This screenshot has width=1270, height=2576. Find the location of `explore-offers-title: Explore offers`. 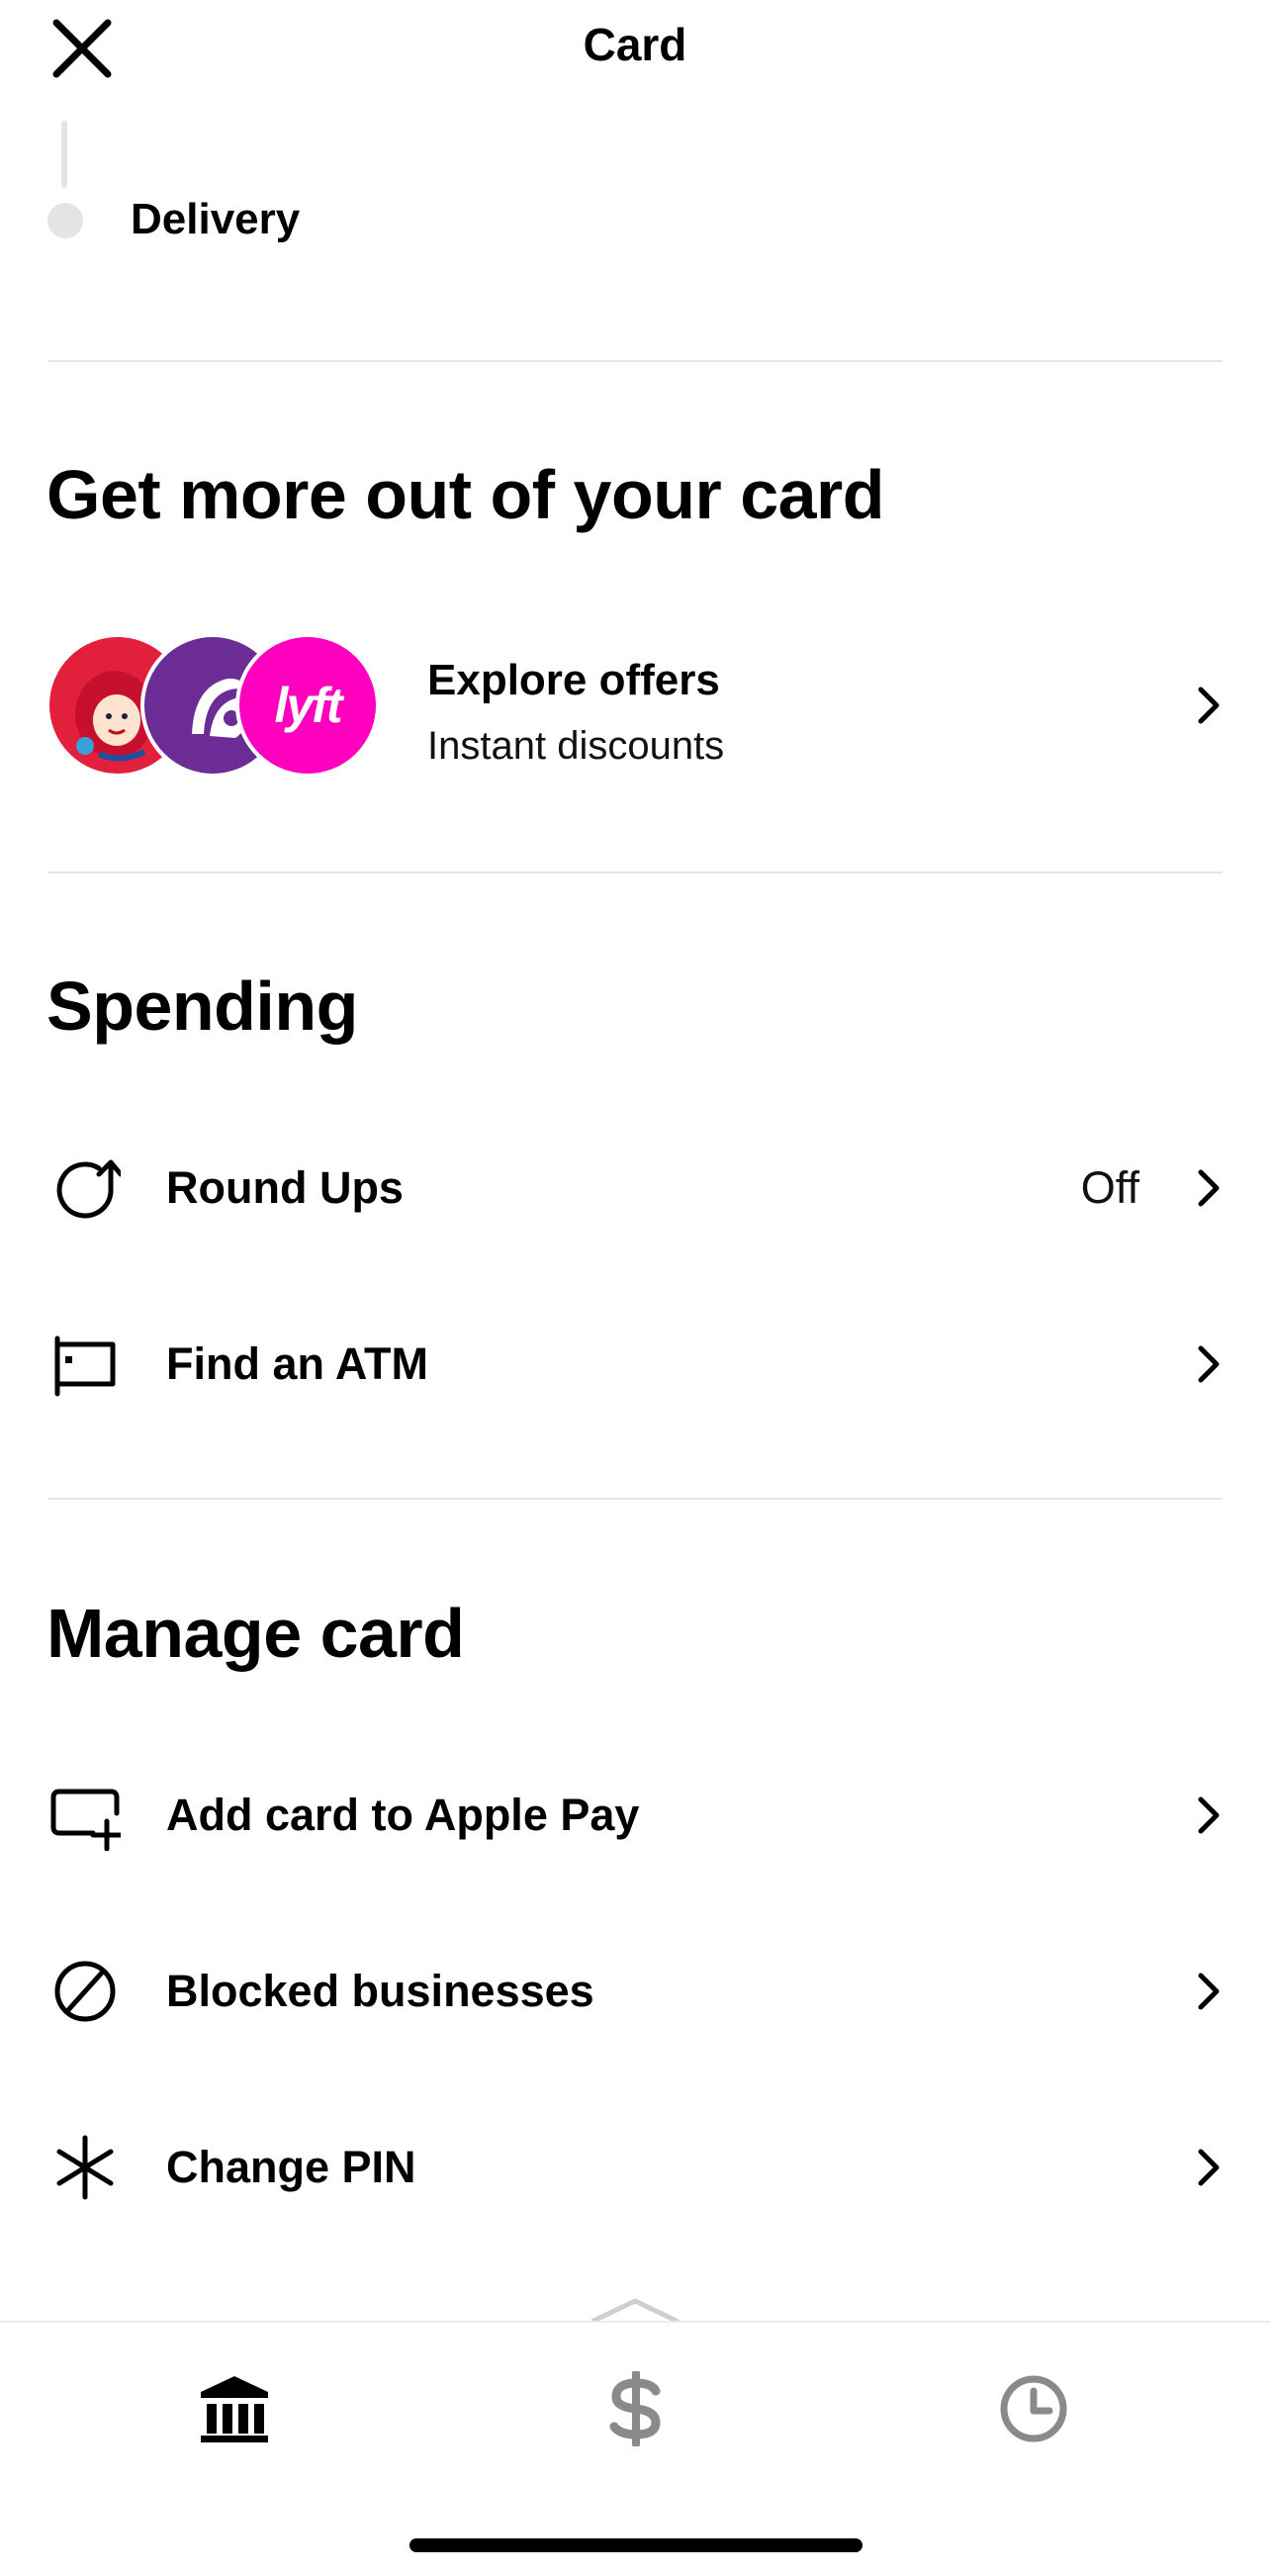

explore-offers-title: Explore offers is located at coordinates (573, 680).